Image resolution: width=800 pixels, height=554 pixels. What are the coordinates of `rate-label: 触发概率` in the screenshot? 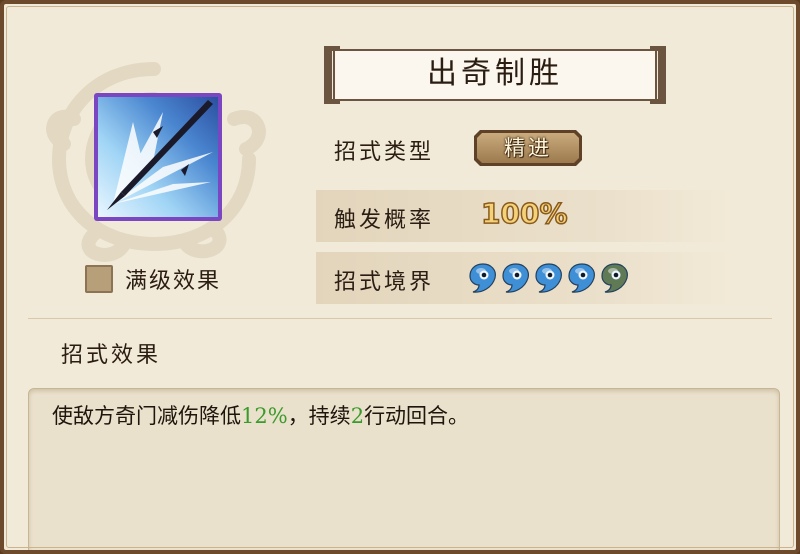 It's located at (384, 220).